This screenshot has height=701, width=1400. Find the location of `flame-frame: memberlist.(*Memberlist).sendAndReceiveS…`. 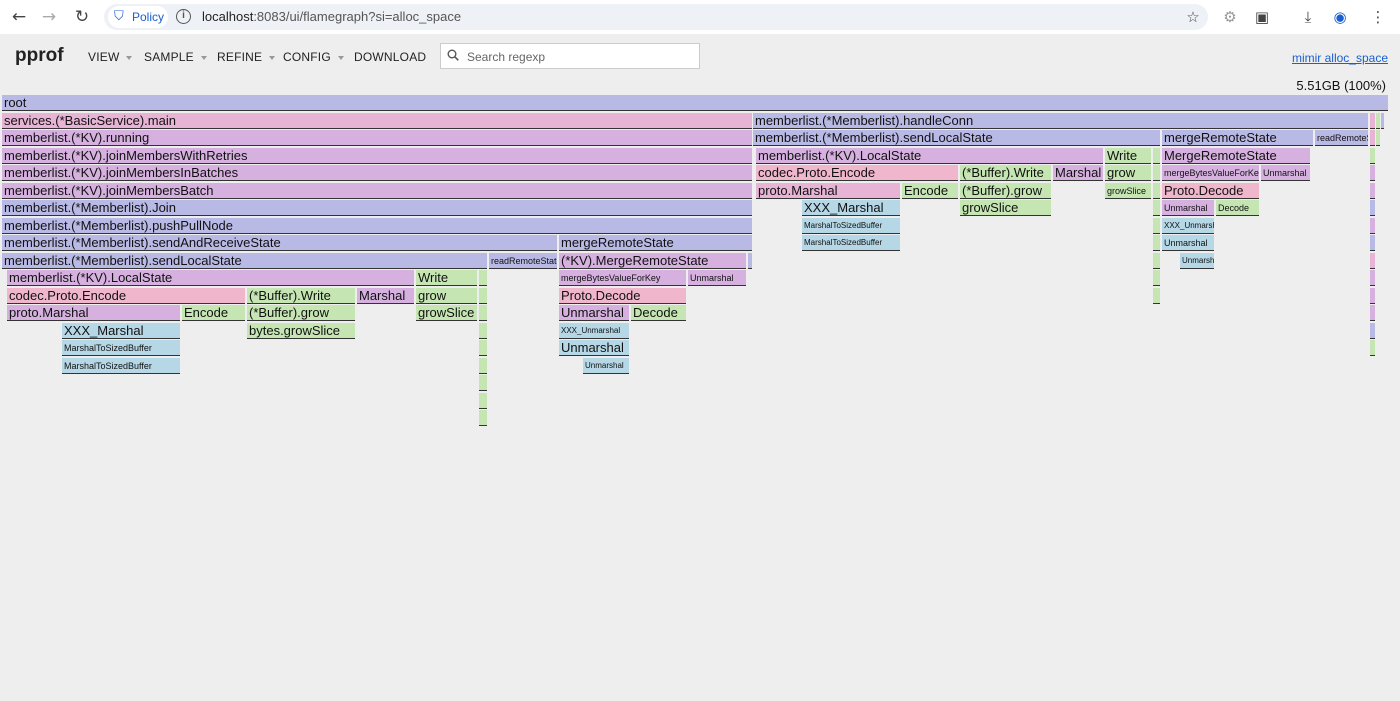

flame-frame: memberlist.(*Memberlist).sendAndReceiveS… is located at coordinates (279, 243).